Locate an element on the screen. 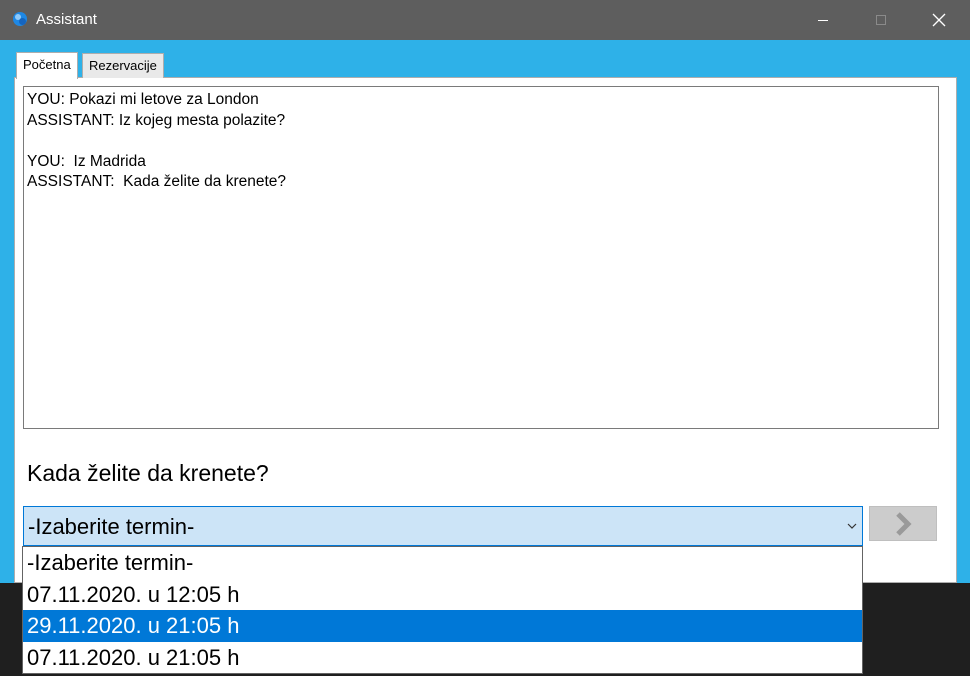 This screenshot has width=970, height=676. chevron-down-icon is located at coordinates (852, 526).